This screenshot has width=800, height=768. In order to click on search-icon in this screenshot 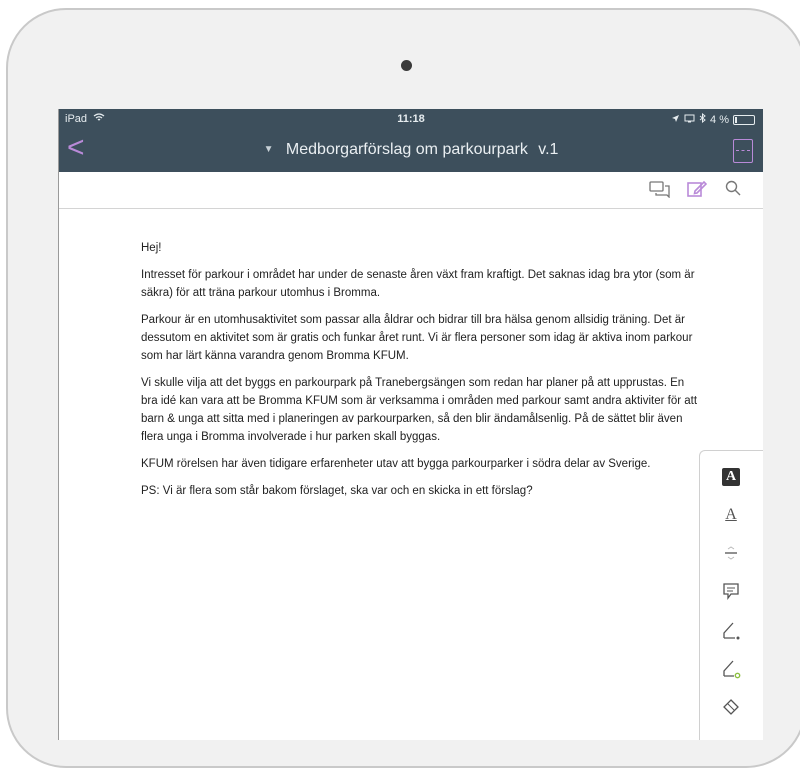, I will do `click(735, 189)`.